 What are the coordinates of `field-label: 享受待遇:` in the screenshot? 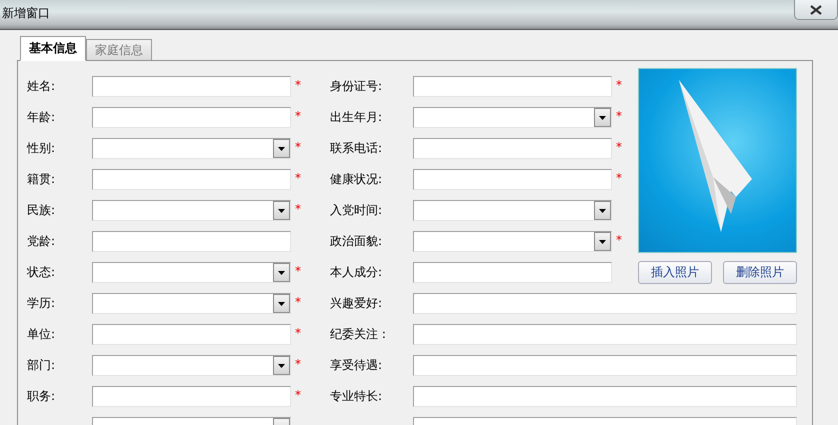 It's located at (357, 365).